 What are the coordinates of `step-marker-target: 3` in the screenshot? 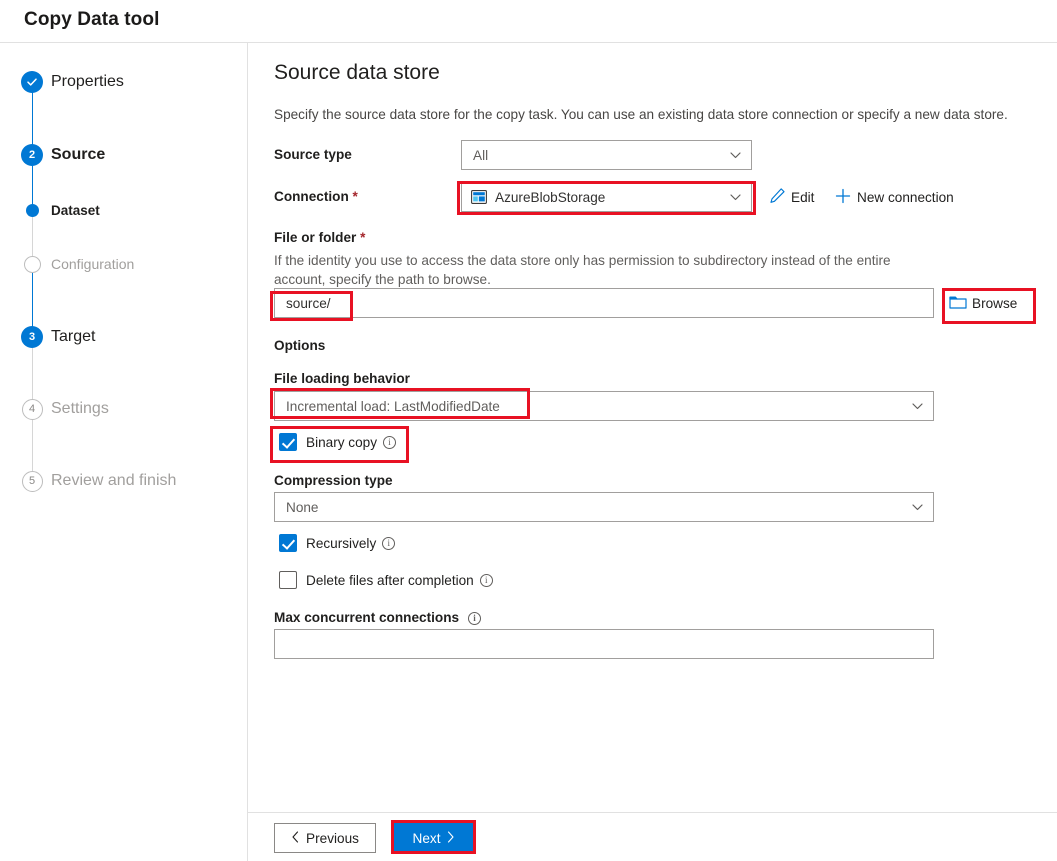 It's located at (32, 337).